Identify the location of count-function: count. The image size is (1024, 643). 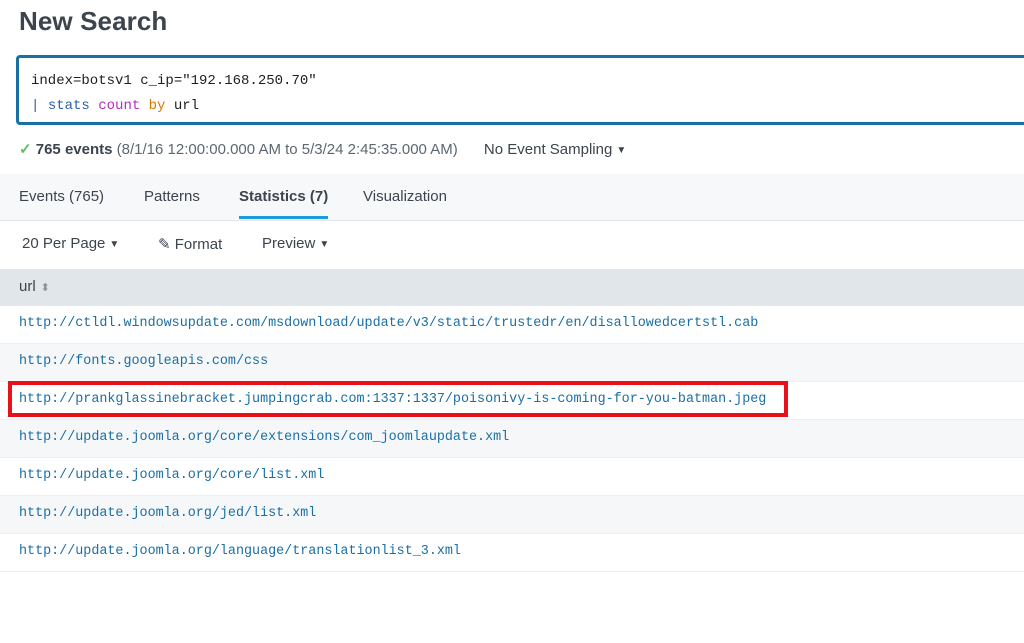
(119, 106).